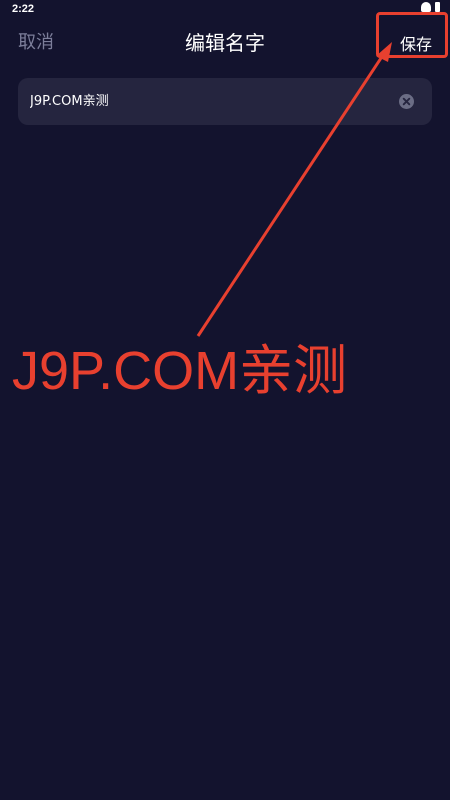 This screenshot has height=800, width=450. I want to click on watermark-text: J9P.COM亲测, so click(180, 371).